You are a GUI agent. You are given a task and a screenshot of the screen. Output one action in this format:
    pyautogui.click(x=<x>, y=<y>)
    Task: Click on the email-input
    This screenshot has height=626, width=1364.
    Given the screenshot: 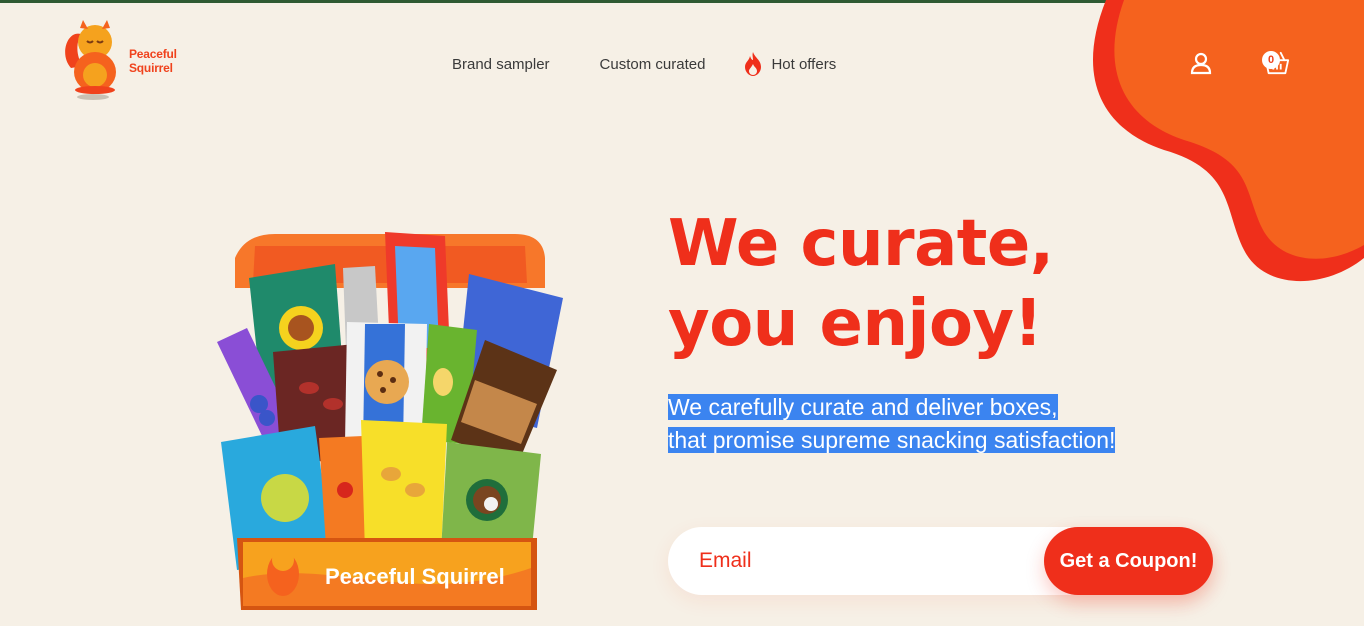 What is the action you would take?
    pyautogui.click(x=859, y=561)
    